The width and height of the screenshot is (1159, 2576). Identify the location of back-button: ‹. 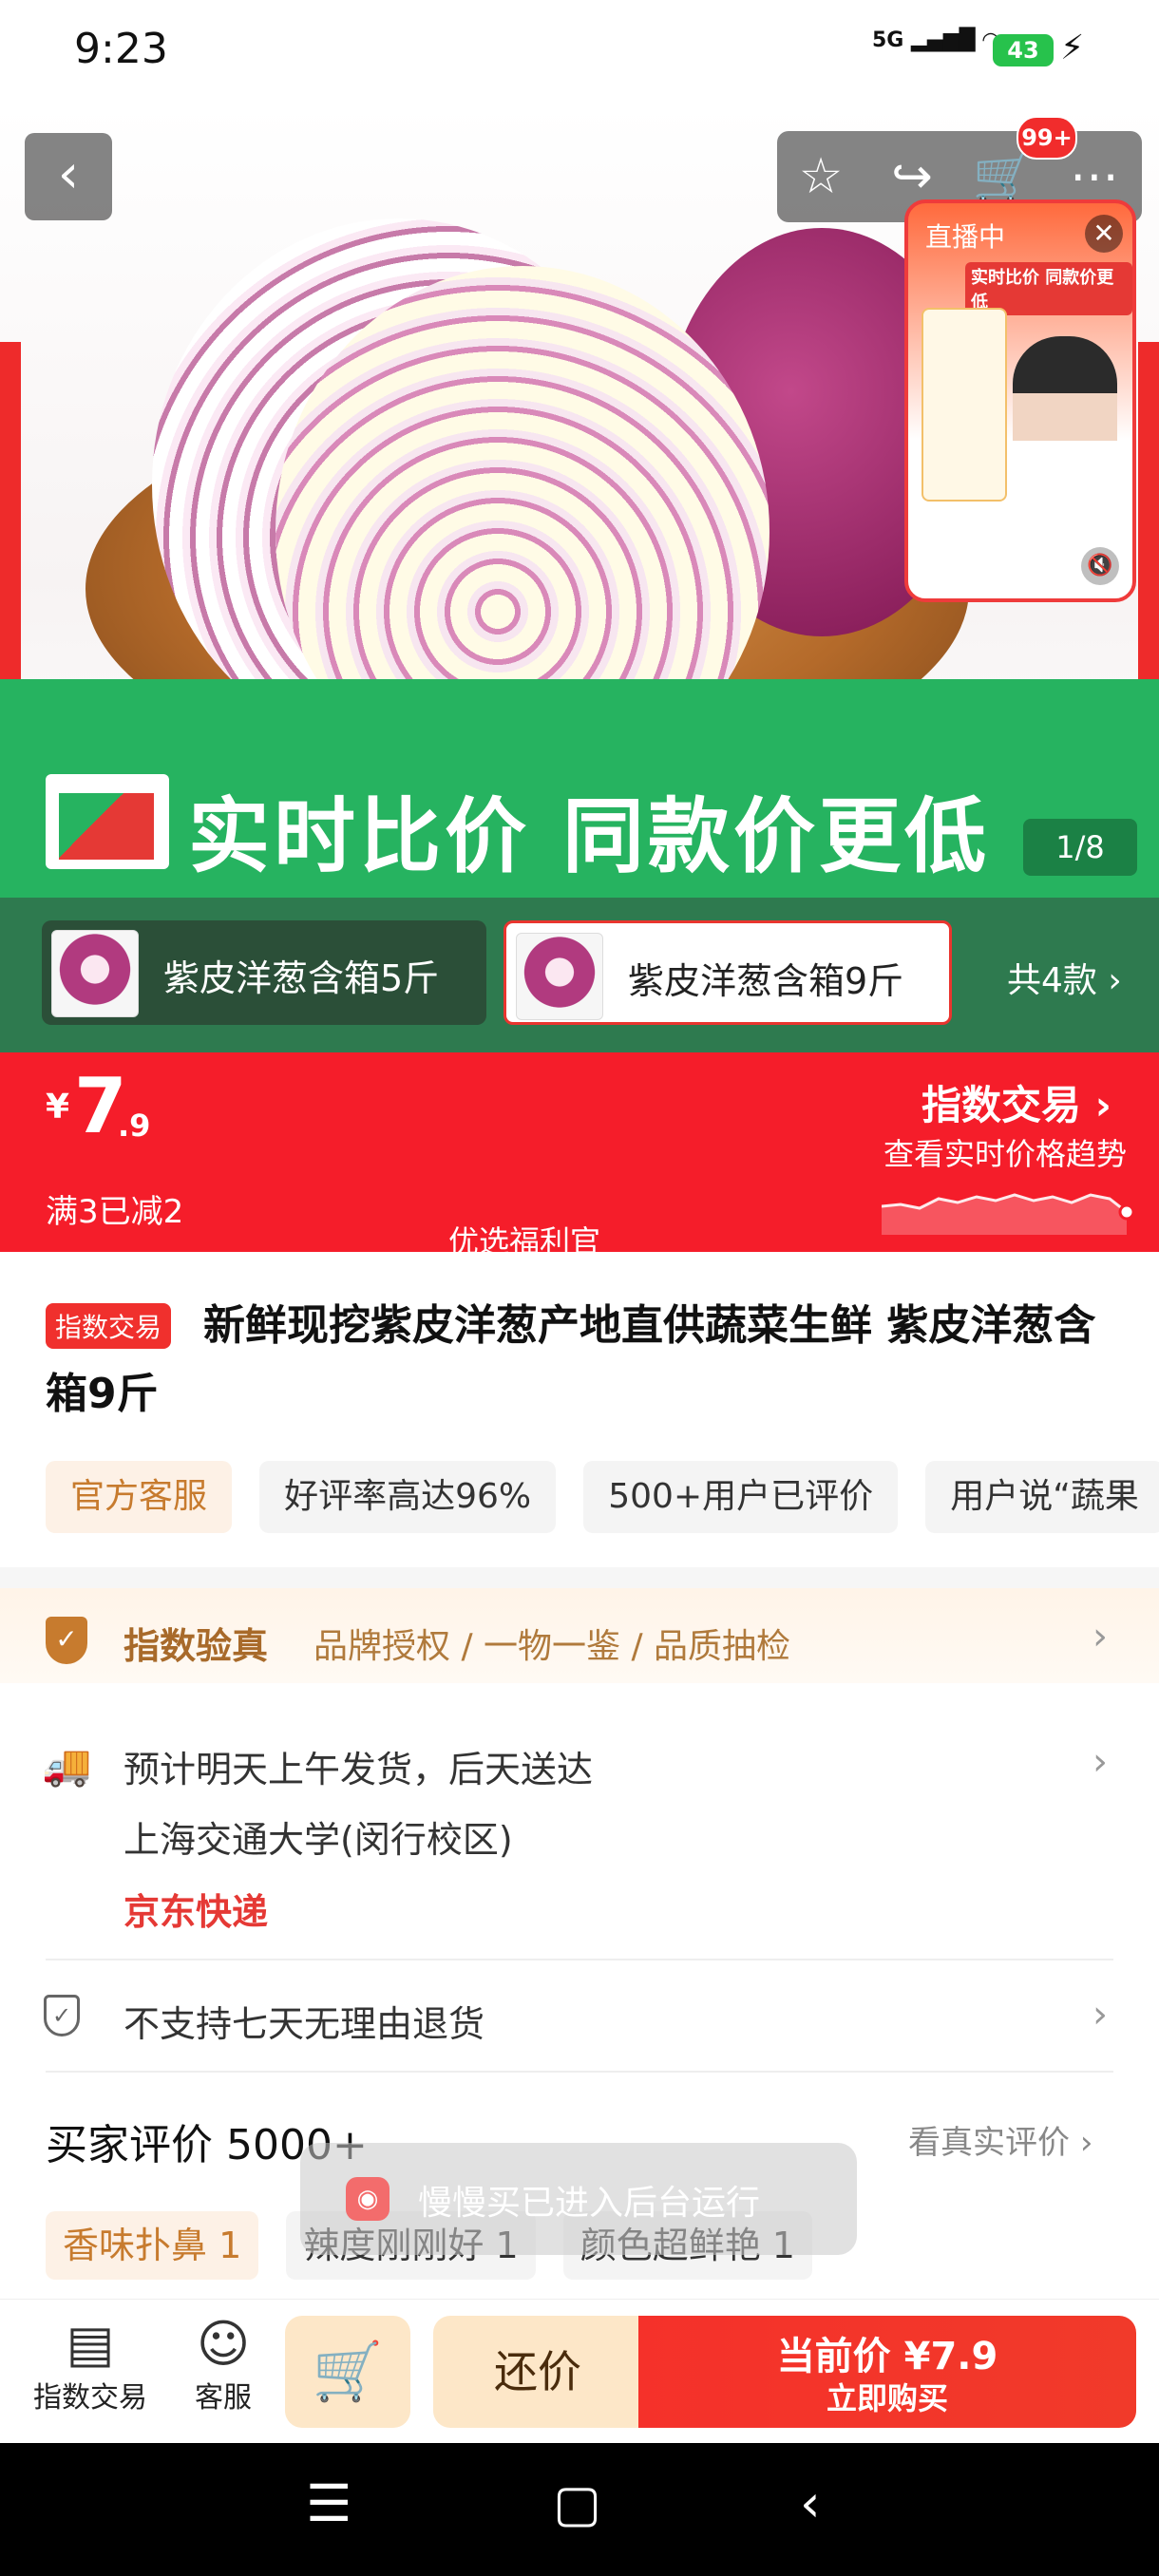
(68, 176).